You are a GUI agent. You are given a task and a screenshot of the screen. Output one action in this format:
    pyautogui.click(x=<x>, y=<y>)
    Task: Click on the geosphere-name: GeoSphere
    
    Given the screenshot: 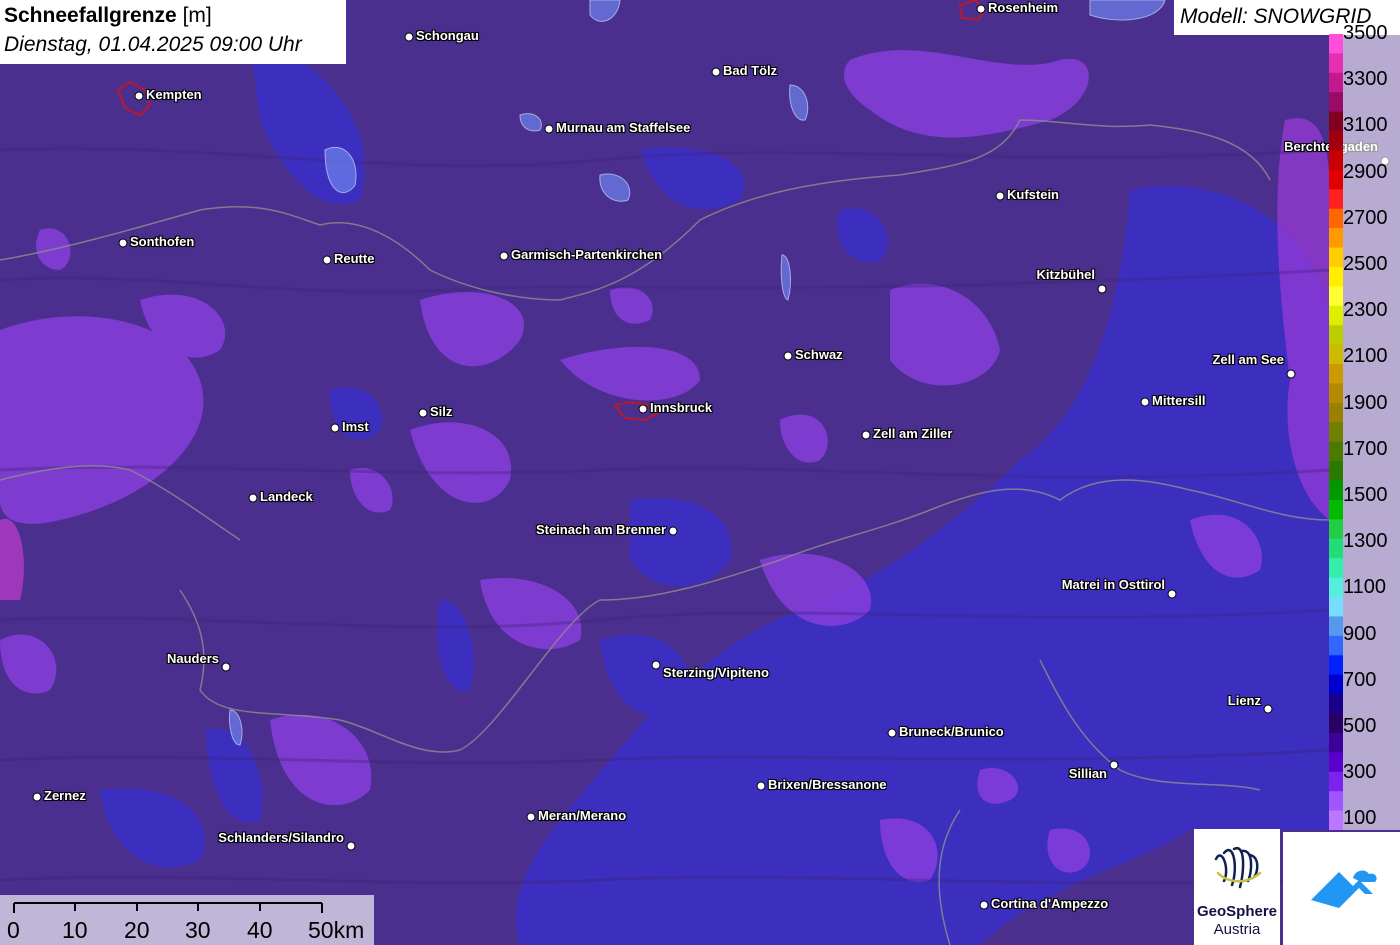 What is the action you would take?
    pyautogui.click(x=1237, y=911)
    